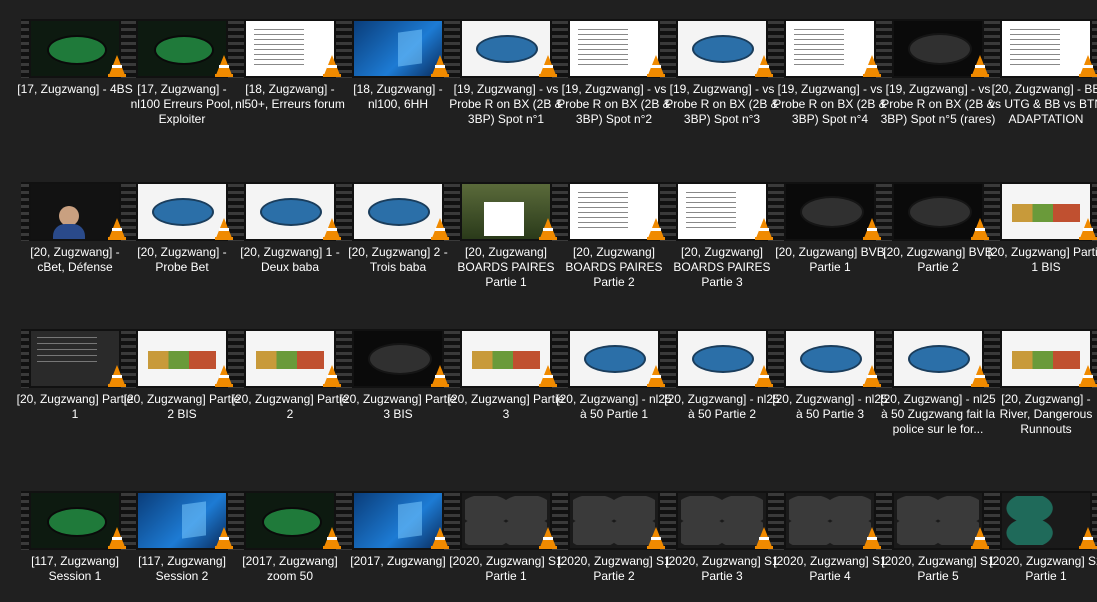 Image resolution: width=1097 pixels, height=602 pixels. I want to click on file-name-label: [2020, Zugzwang] S1 Partie 2, so click(614, 568).